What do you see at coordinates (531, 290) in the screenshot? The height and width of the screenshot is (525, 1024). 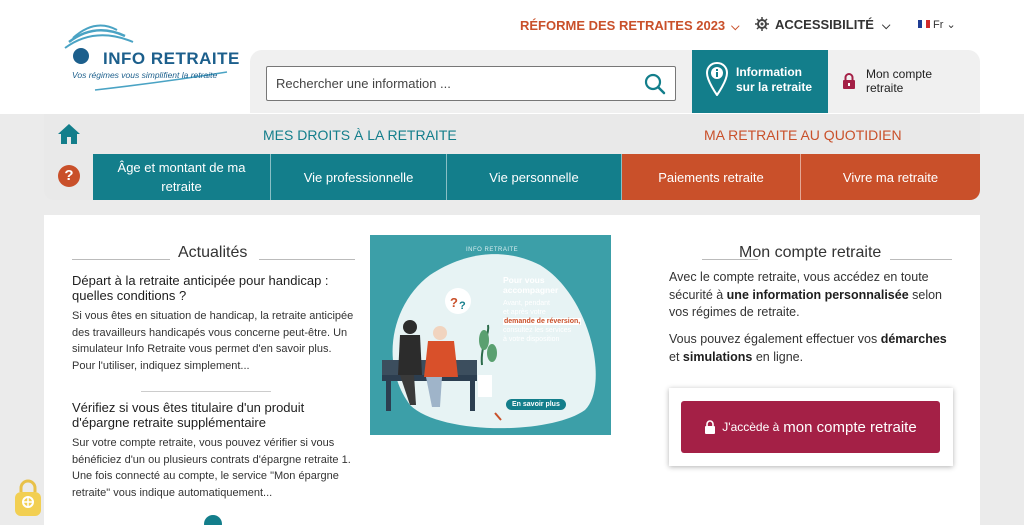 I see `promo-title-line2: accompagner` at bounding box center [531, 290].